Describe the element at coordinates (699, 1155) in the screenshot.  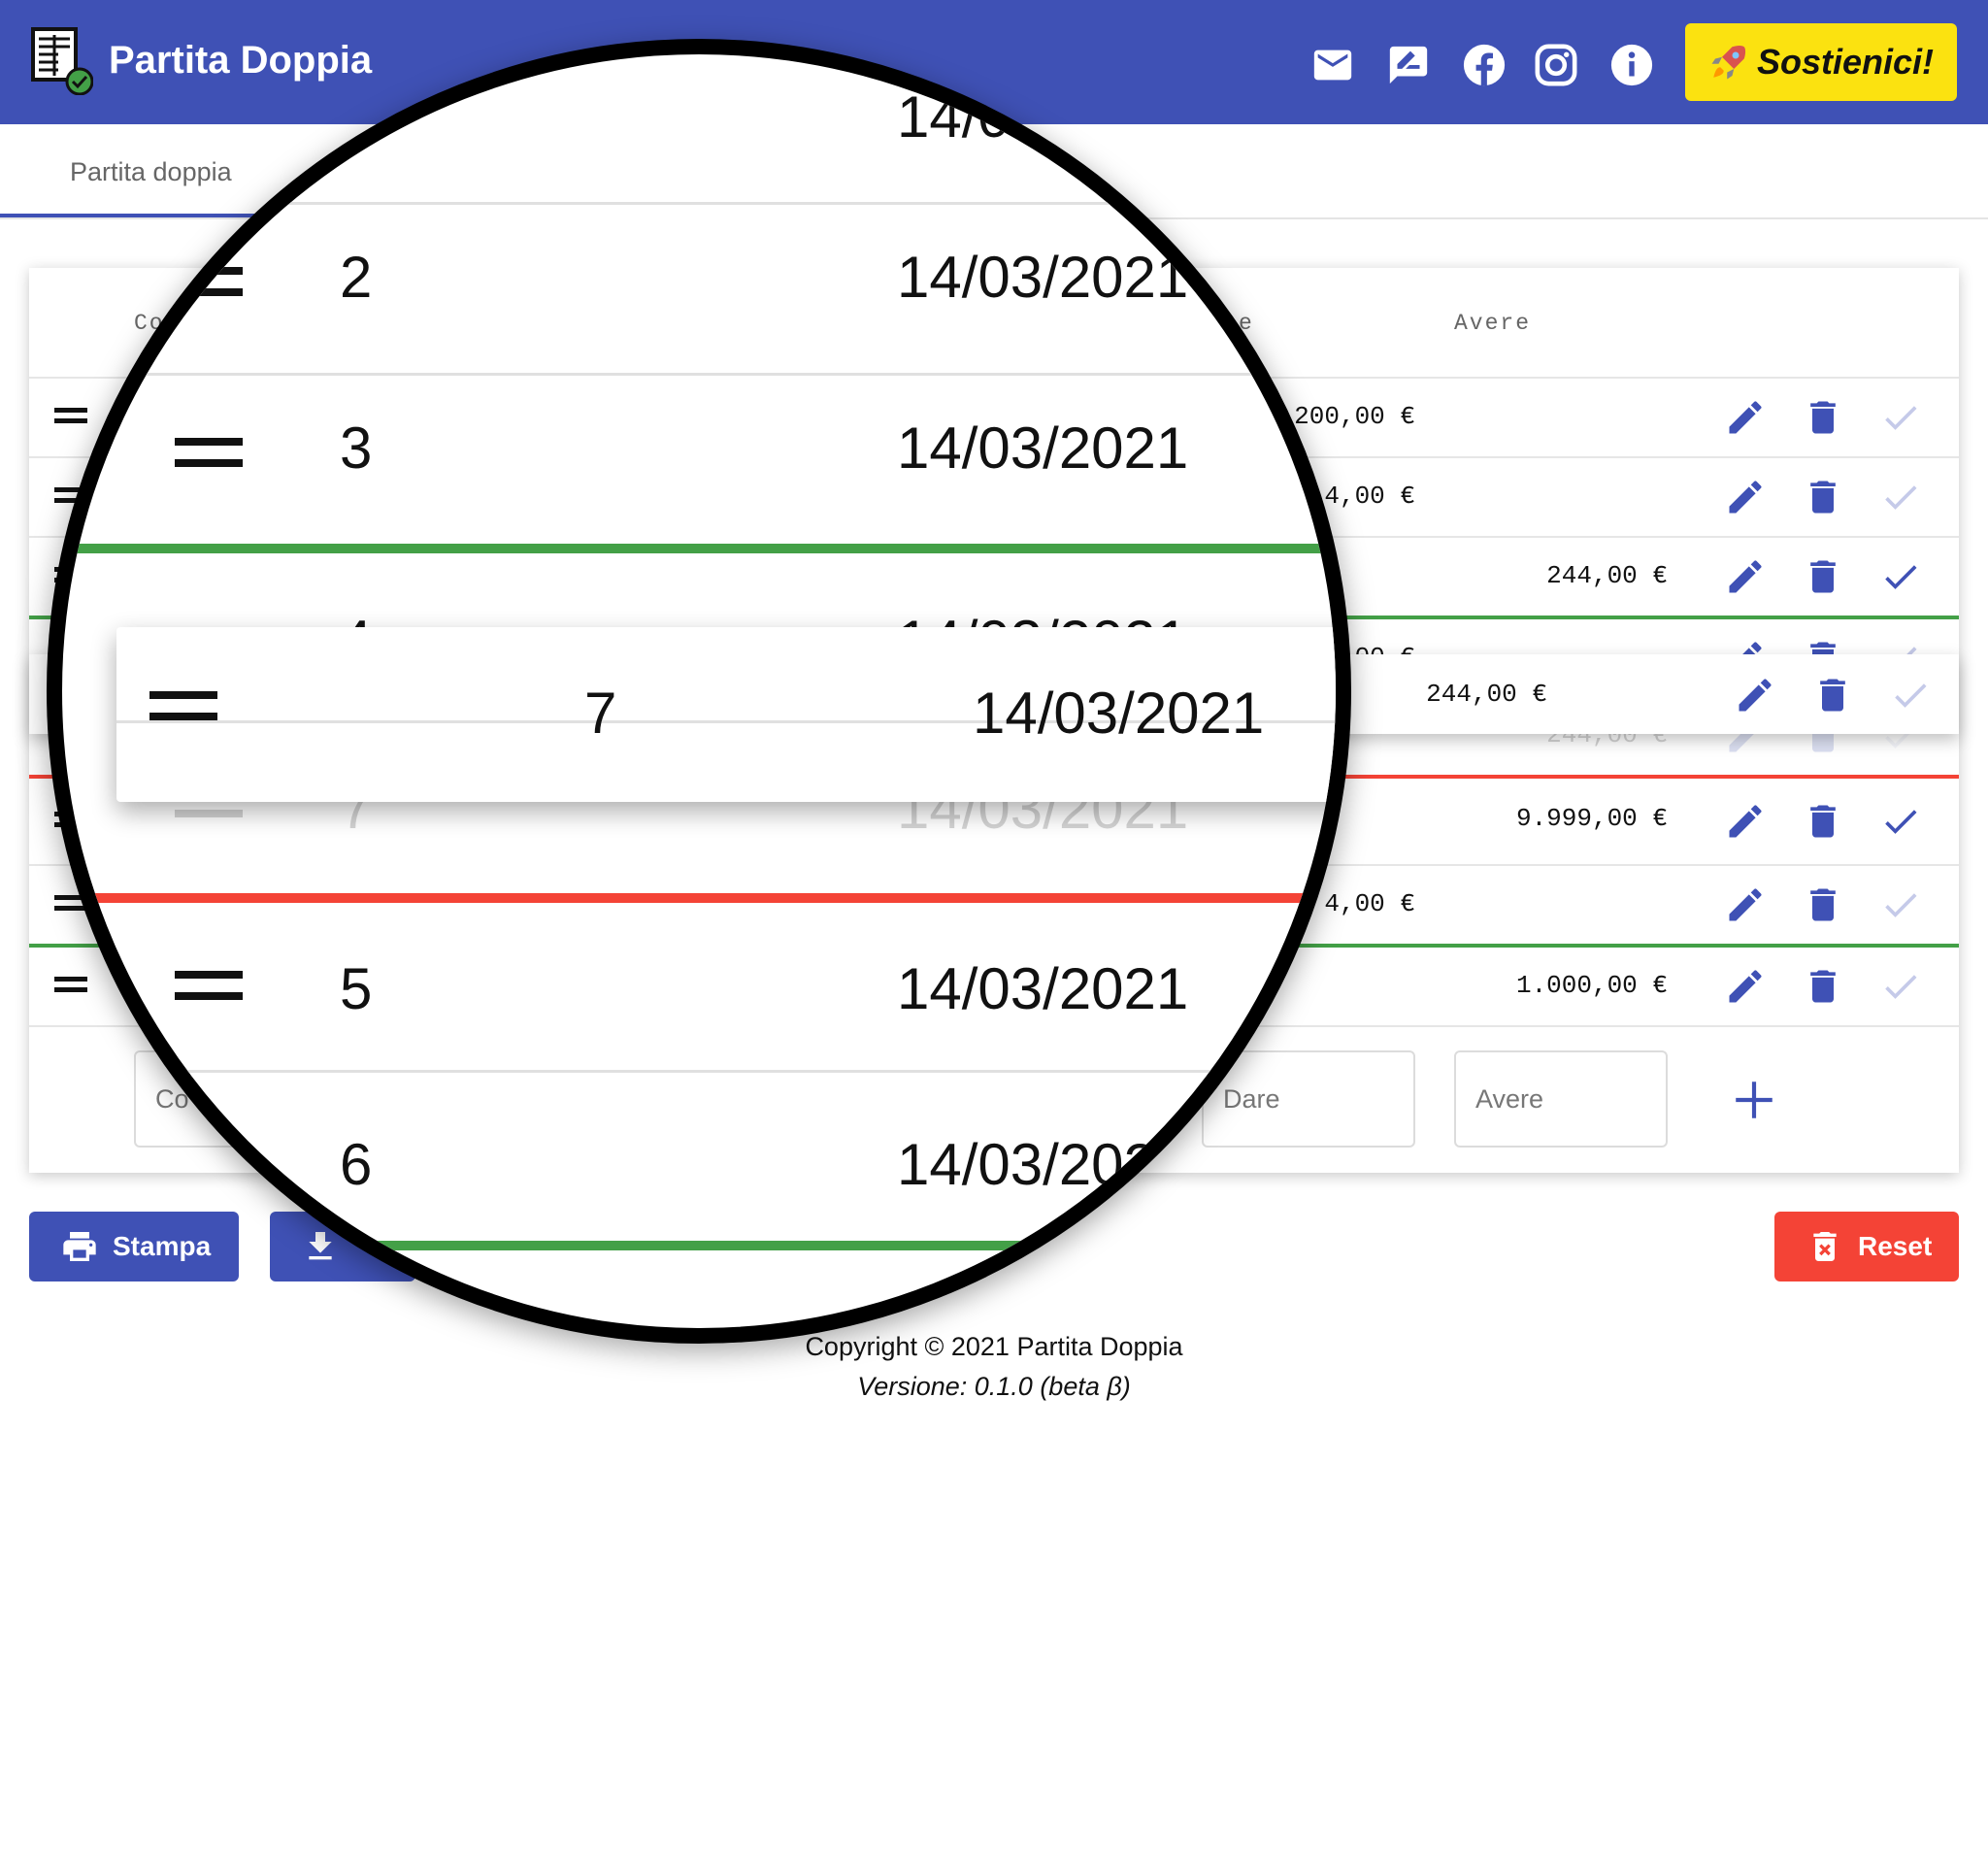
I see `magnified-row: 6 14/03/2021` at that location.